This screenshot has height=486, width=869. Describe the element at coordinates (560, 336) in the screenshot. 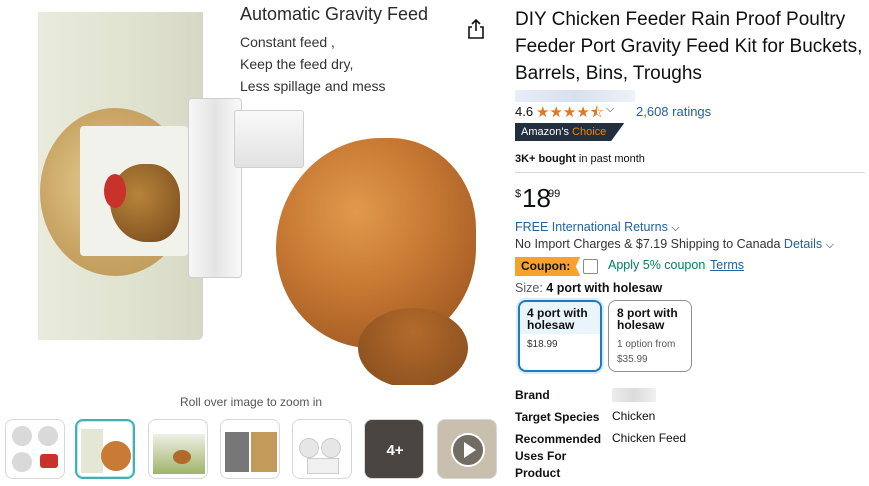

I see `size-option-4-port: 4 port with holesaw $18.99` at that location.